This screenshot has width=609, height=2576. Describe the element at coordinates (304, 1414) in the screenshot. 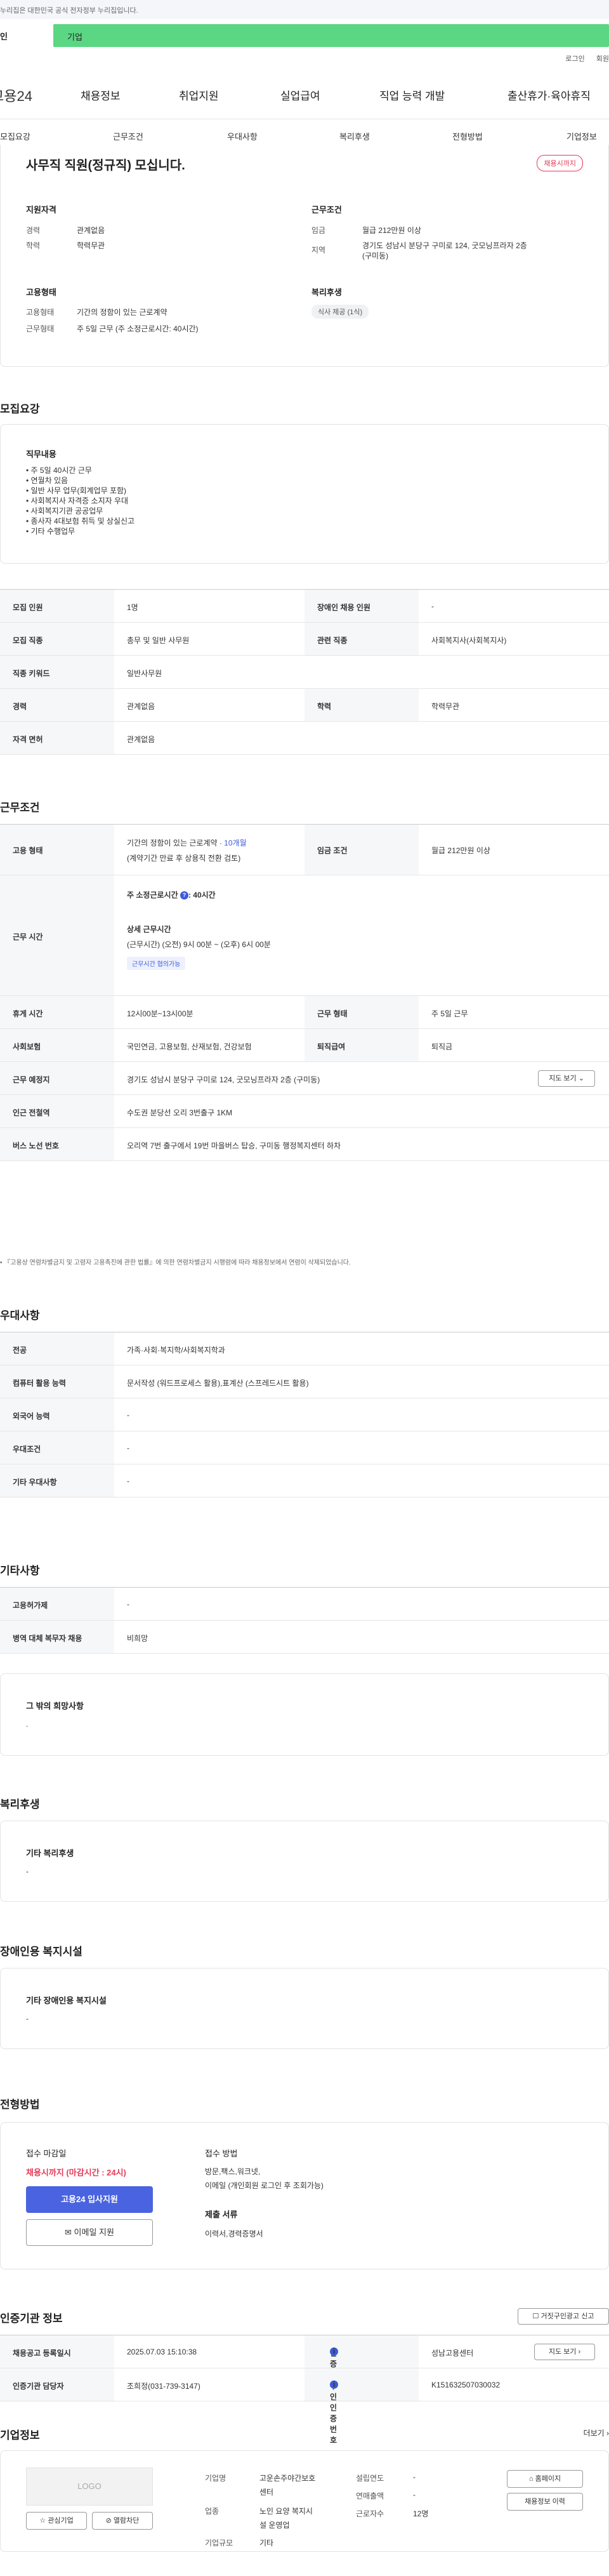

I see `table-row: 외국어 능력 -` at that location.